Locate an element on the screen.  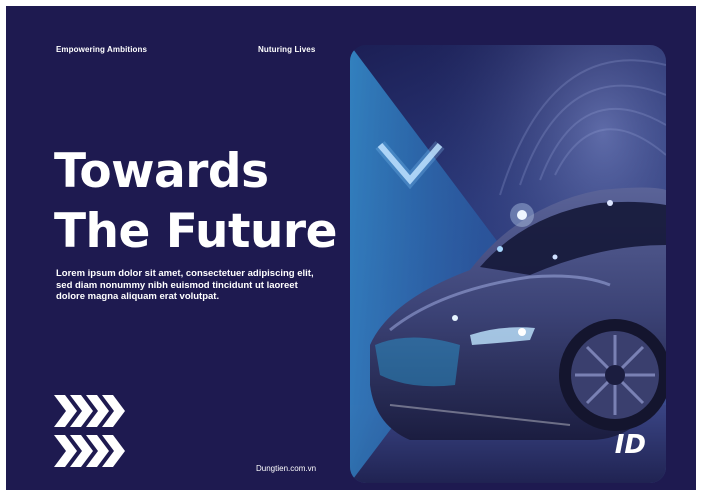
tagline-left: Empowering Ambitions is located at coordinates (102, 49).